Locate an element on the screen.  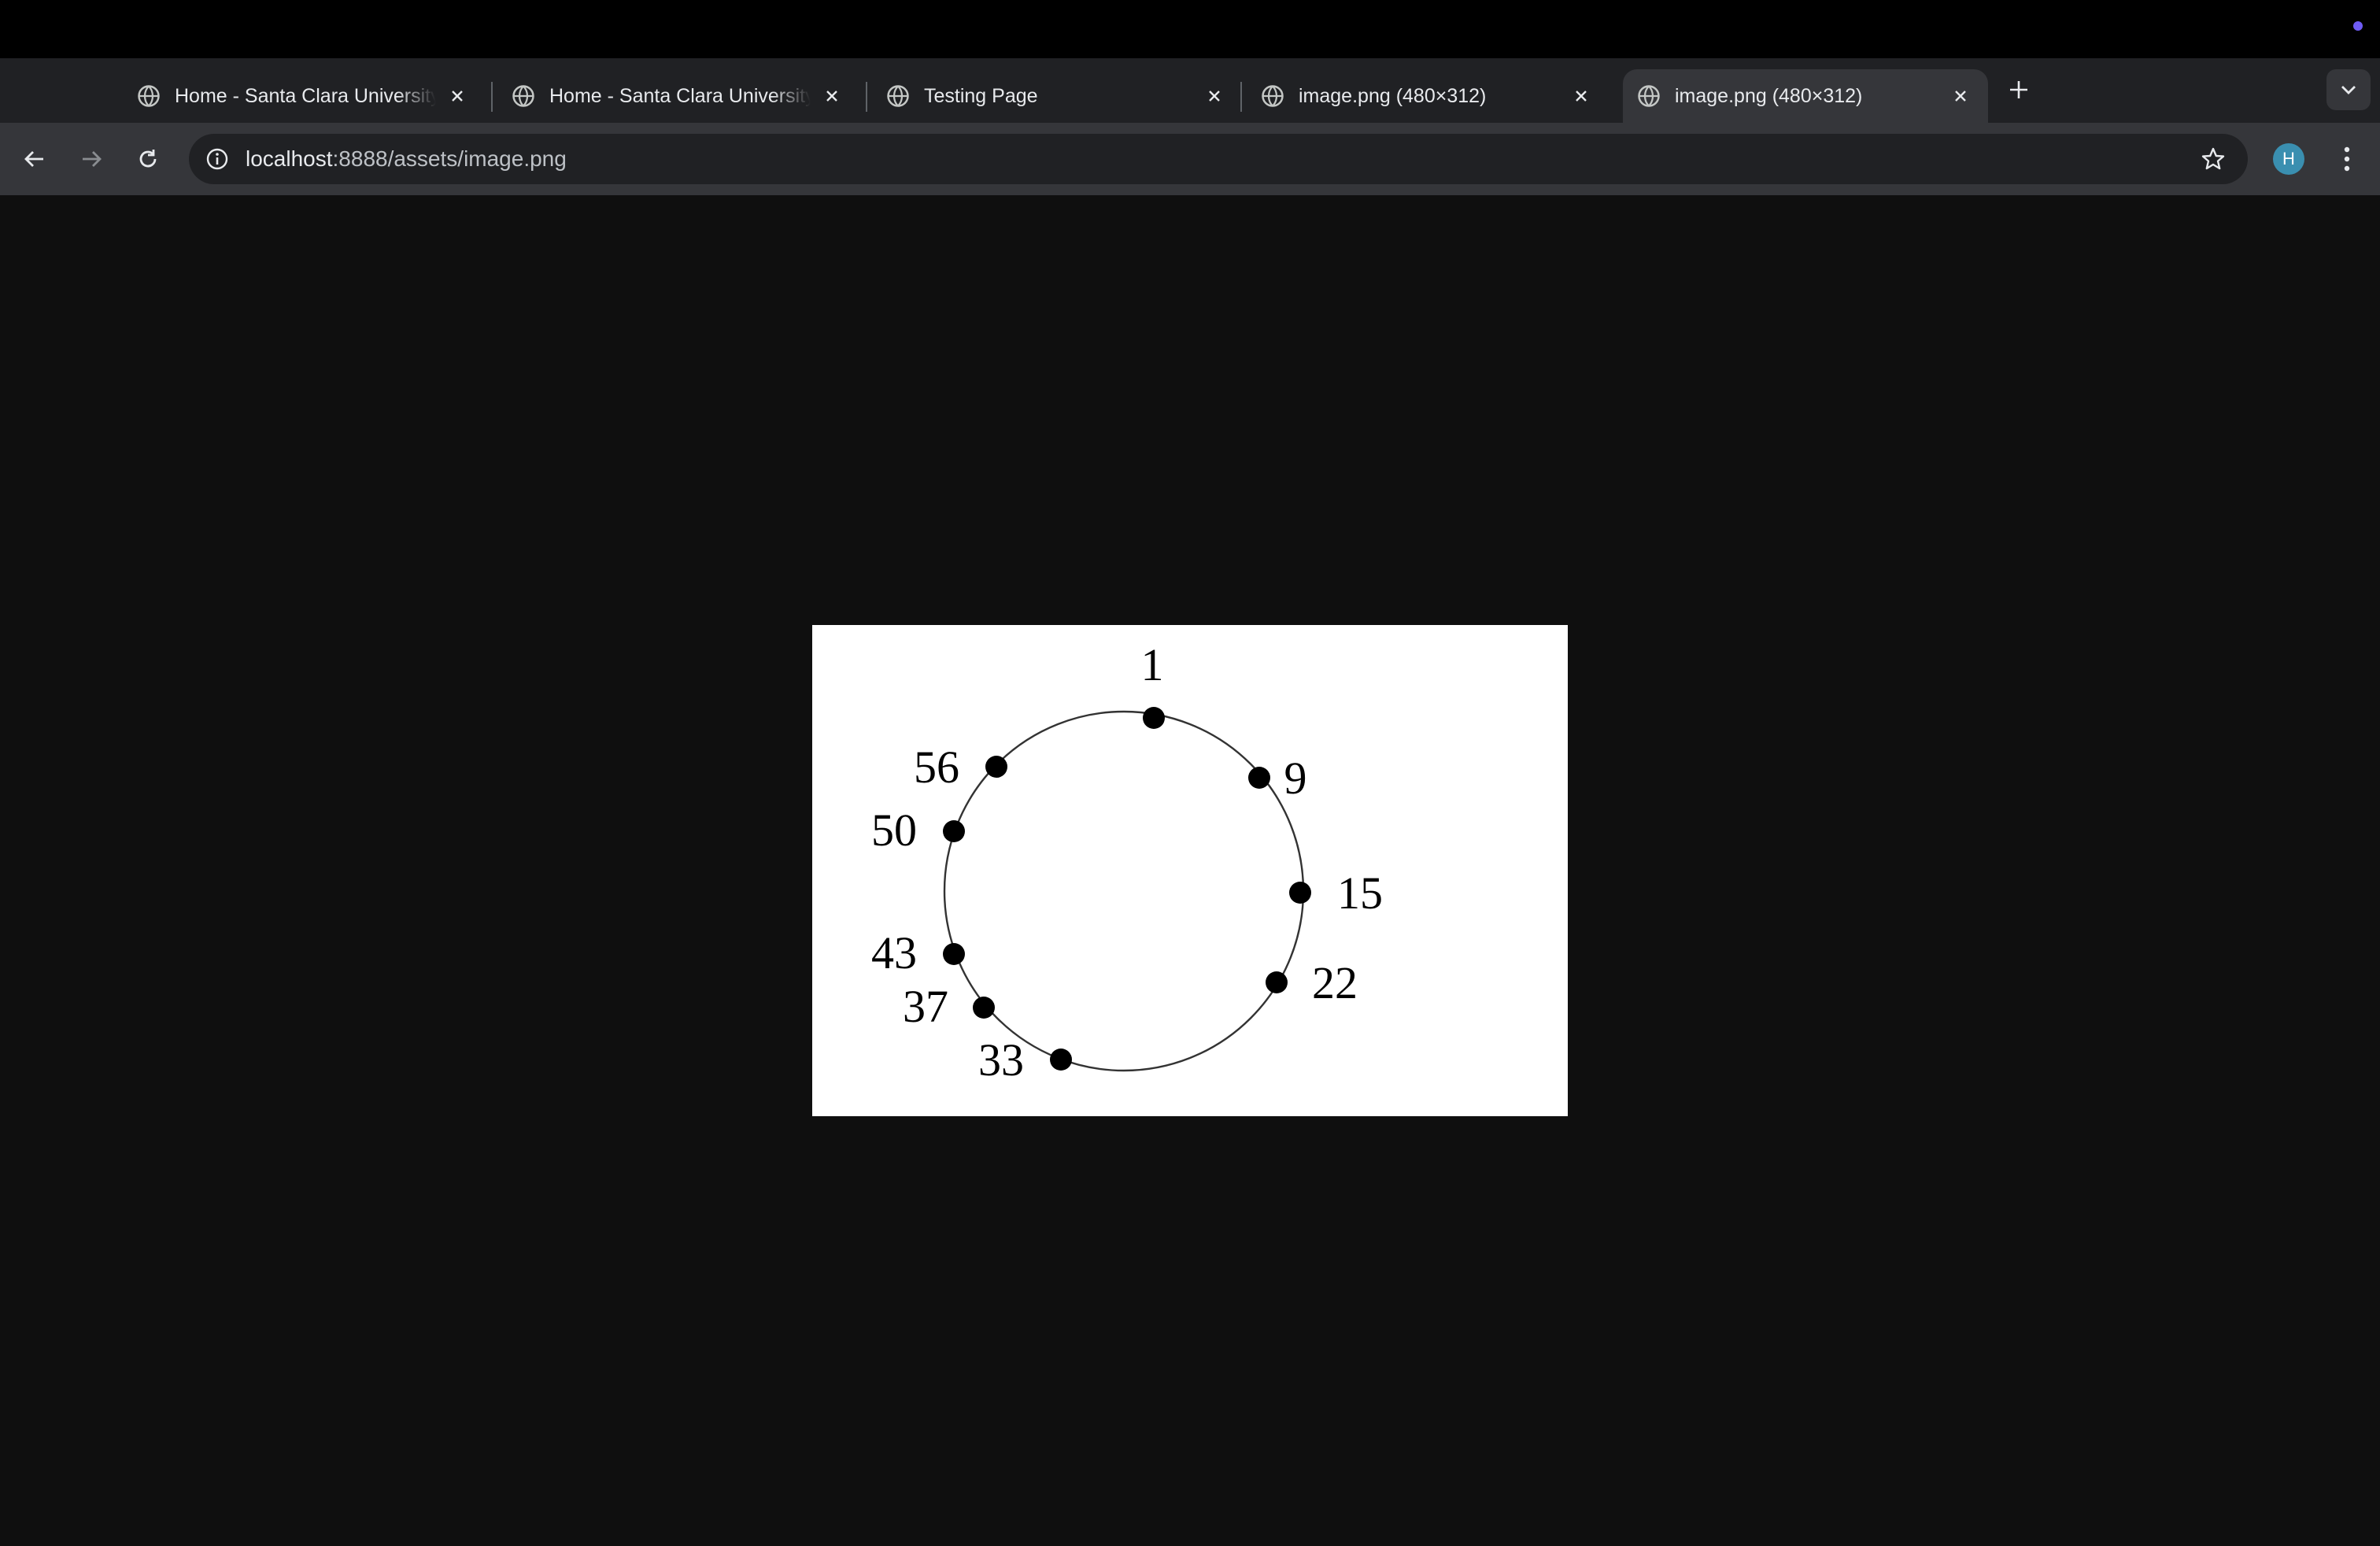
back-button is located at coordinates (35, 159).